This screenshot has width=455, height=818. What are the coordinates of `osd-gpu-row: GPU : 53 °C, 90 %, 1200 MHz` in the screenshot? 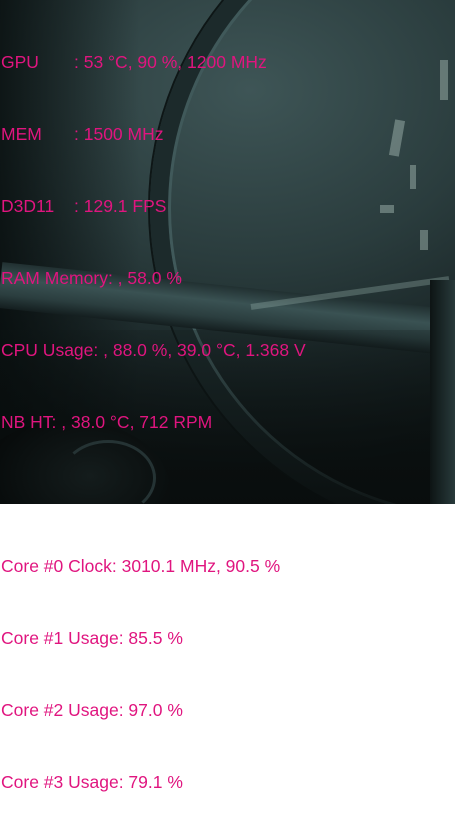 It's located at (153, 62).